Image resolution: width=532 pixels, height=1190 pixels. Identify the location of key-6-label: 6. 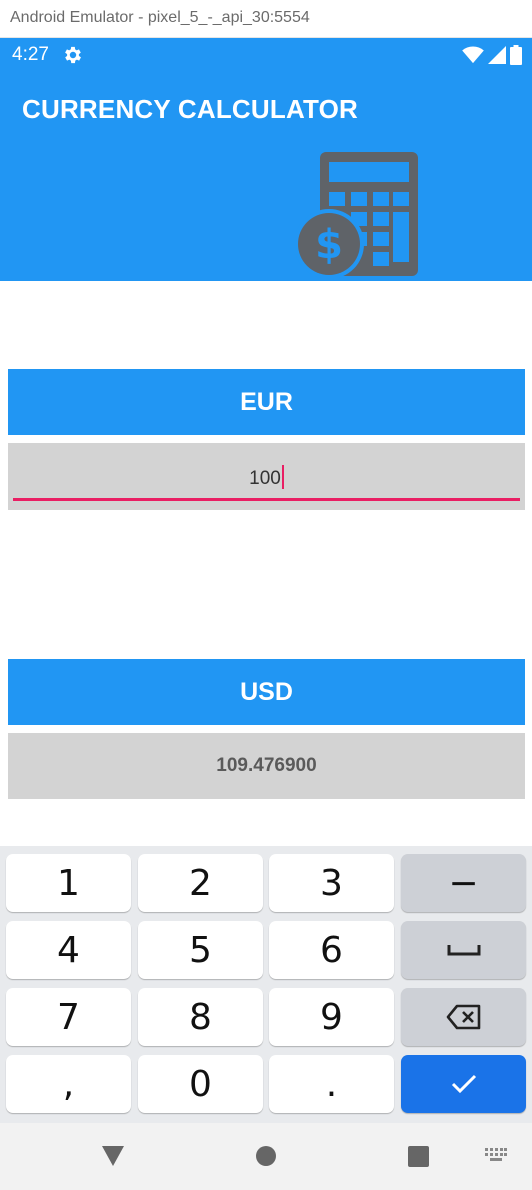
(331, 950).